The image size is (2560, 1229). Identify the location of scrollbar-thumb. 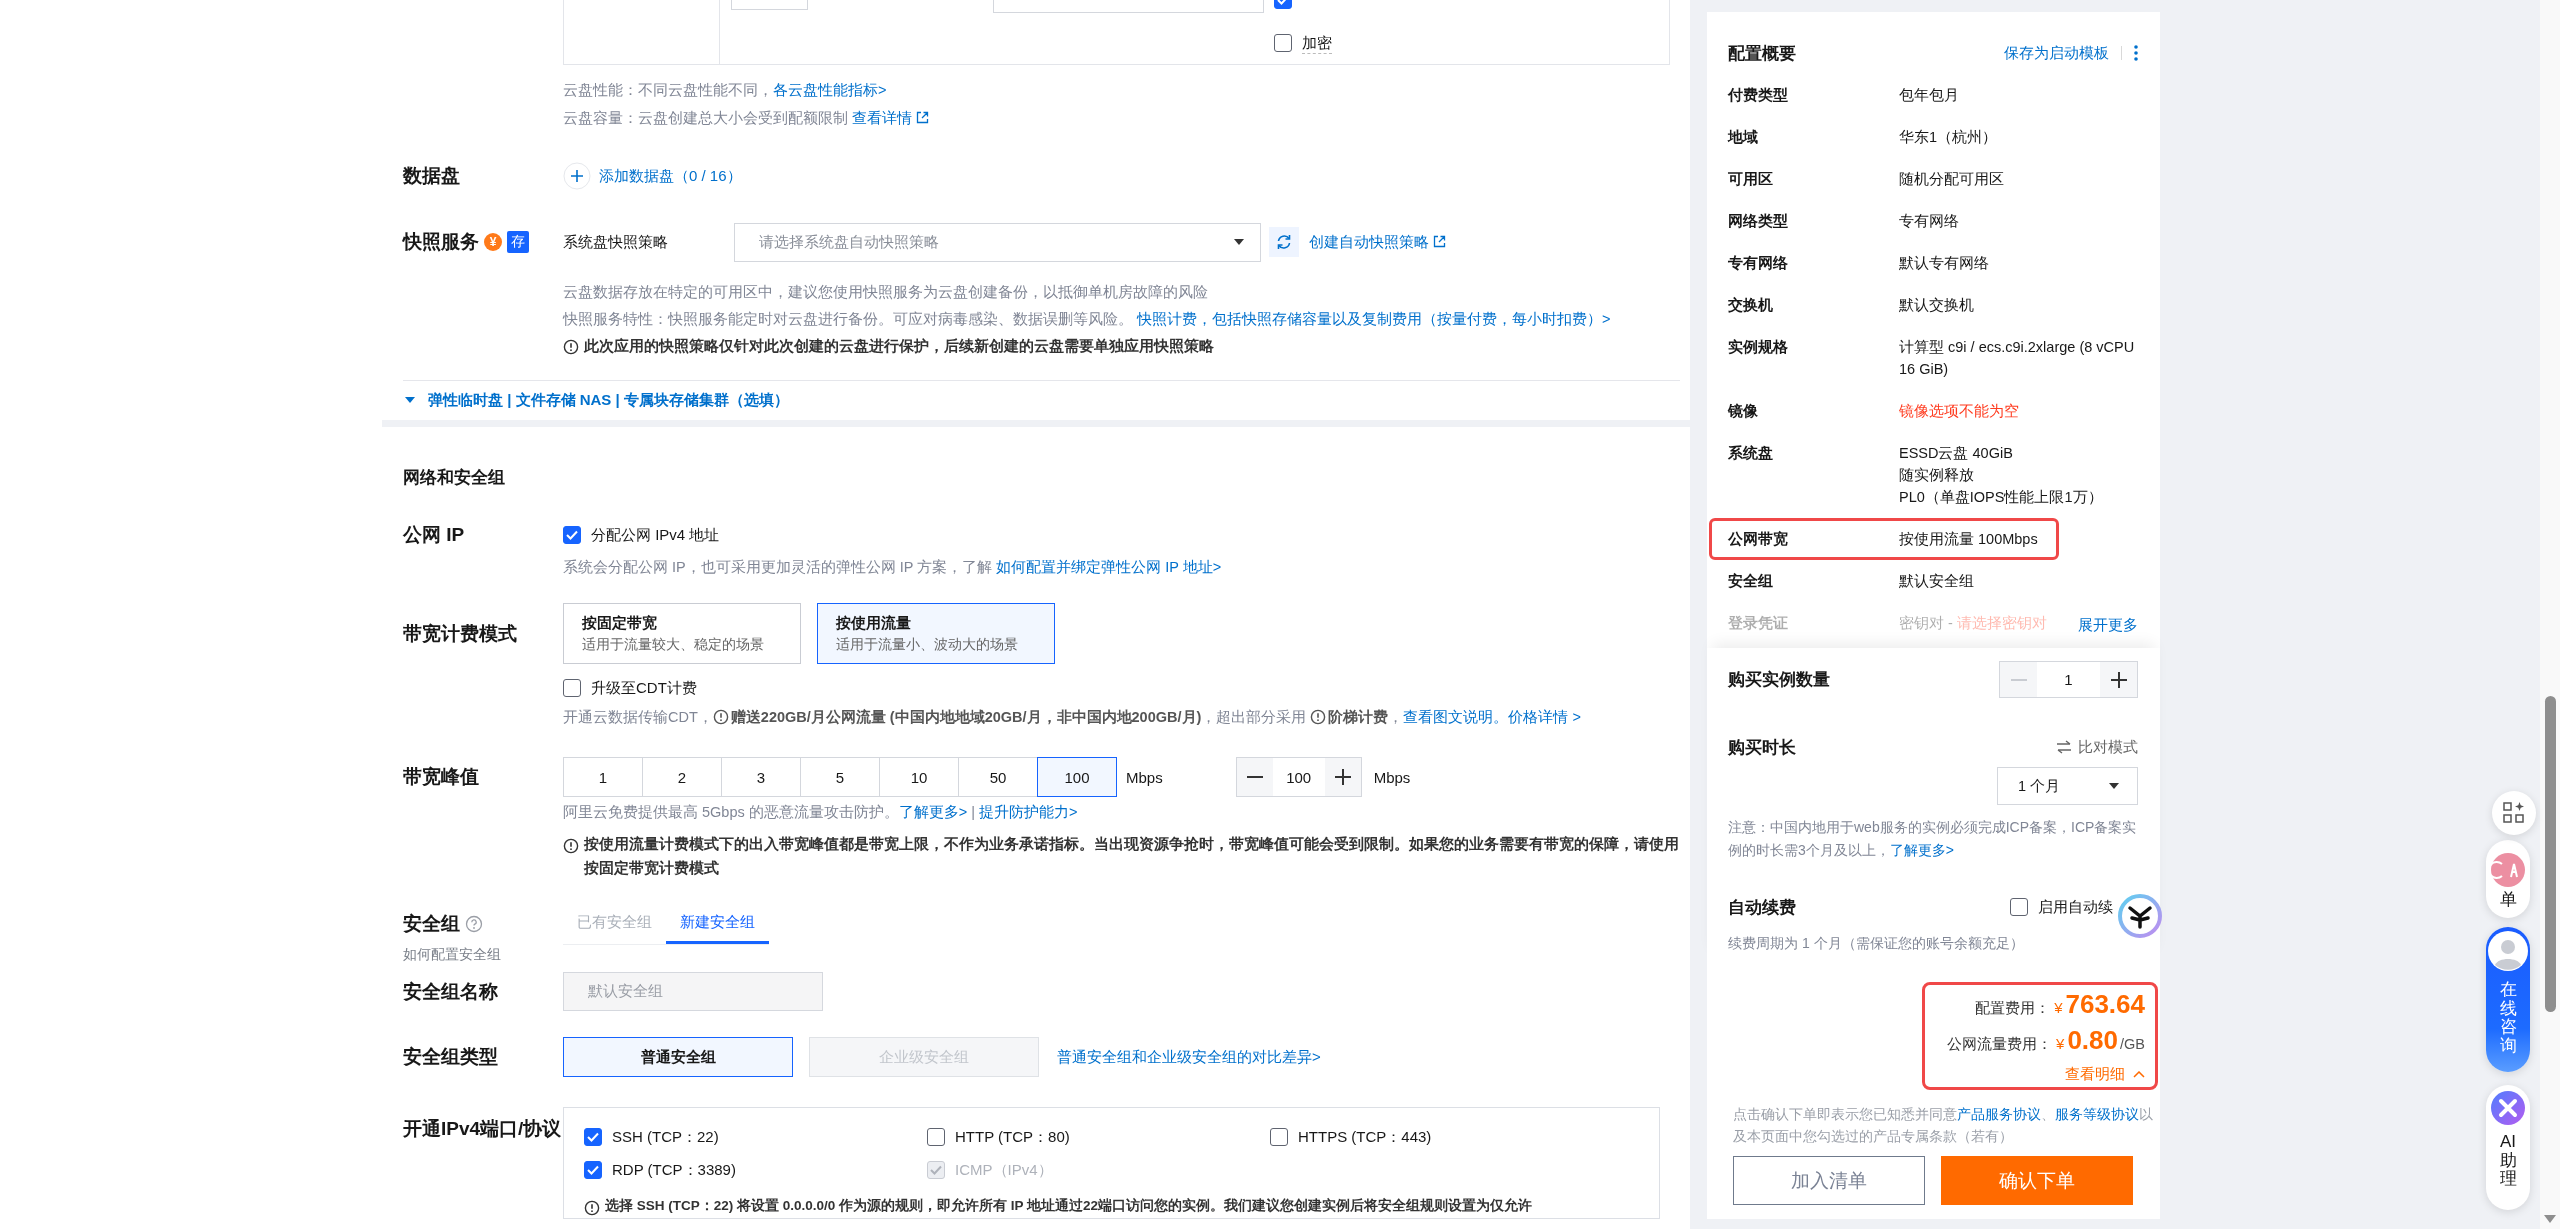
(2550, 854).